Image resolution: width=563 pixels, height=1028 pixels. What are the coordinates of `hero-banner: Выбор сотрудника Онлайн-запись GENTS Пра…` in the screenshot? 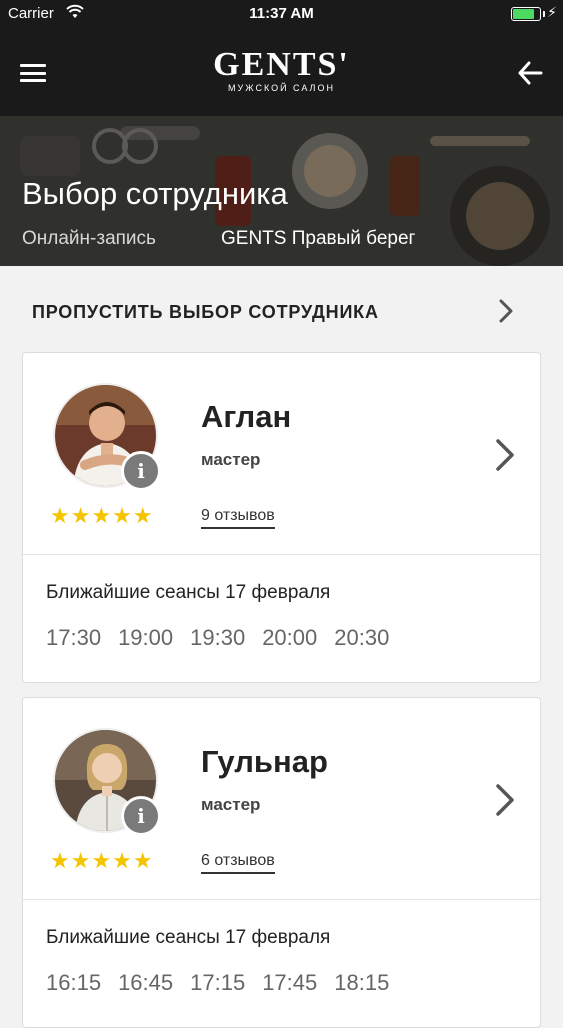 It's located at (281, 191).